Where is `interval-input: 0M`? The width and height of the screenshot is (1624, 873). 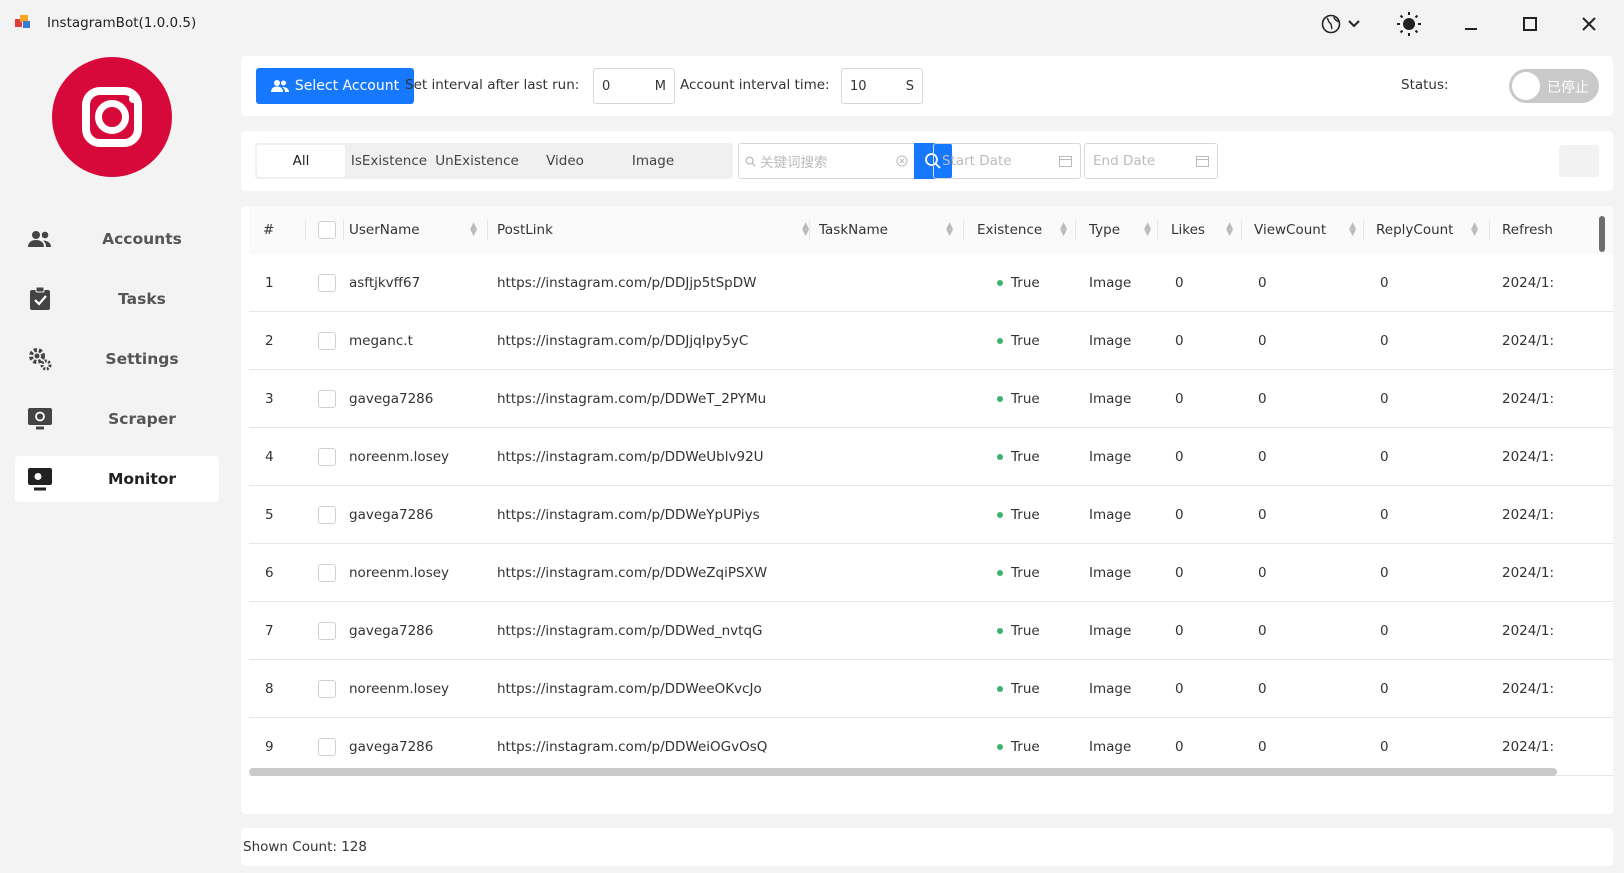
interval-input: 0M is located at coordinates (634, 86).